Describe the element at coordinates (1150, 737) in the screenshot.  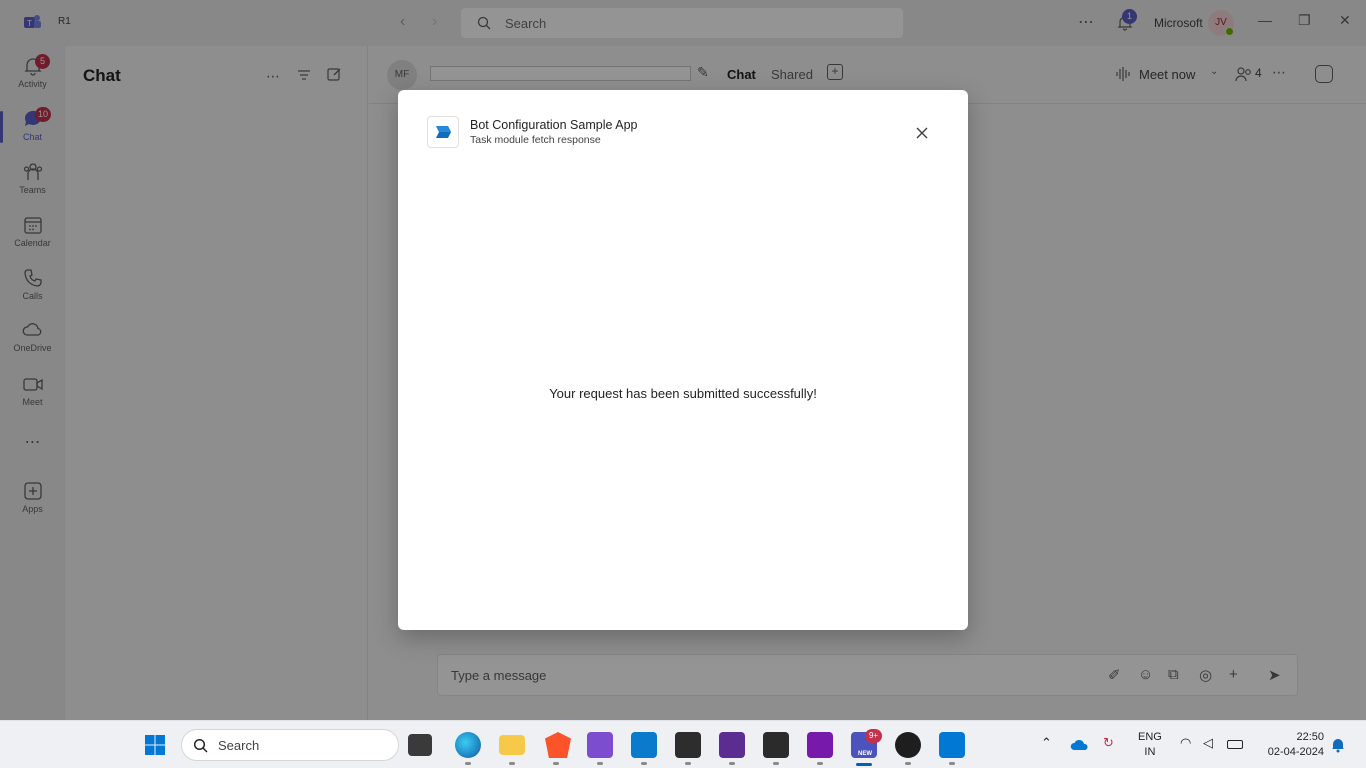
I see `language-code: ENG` at that location.